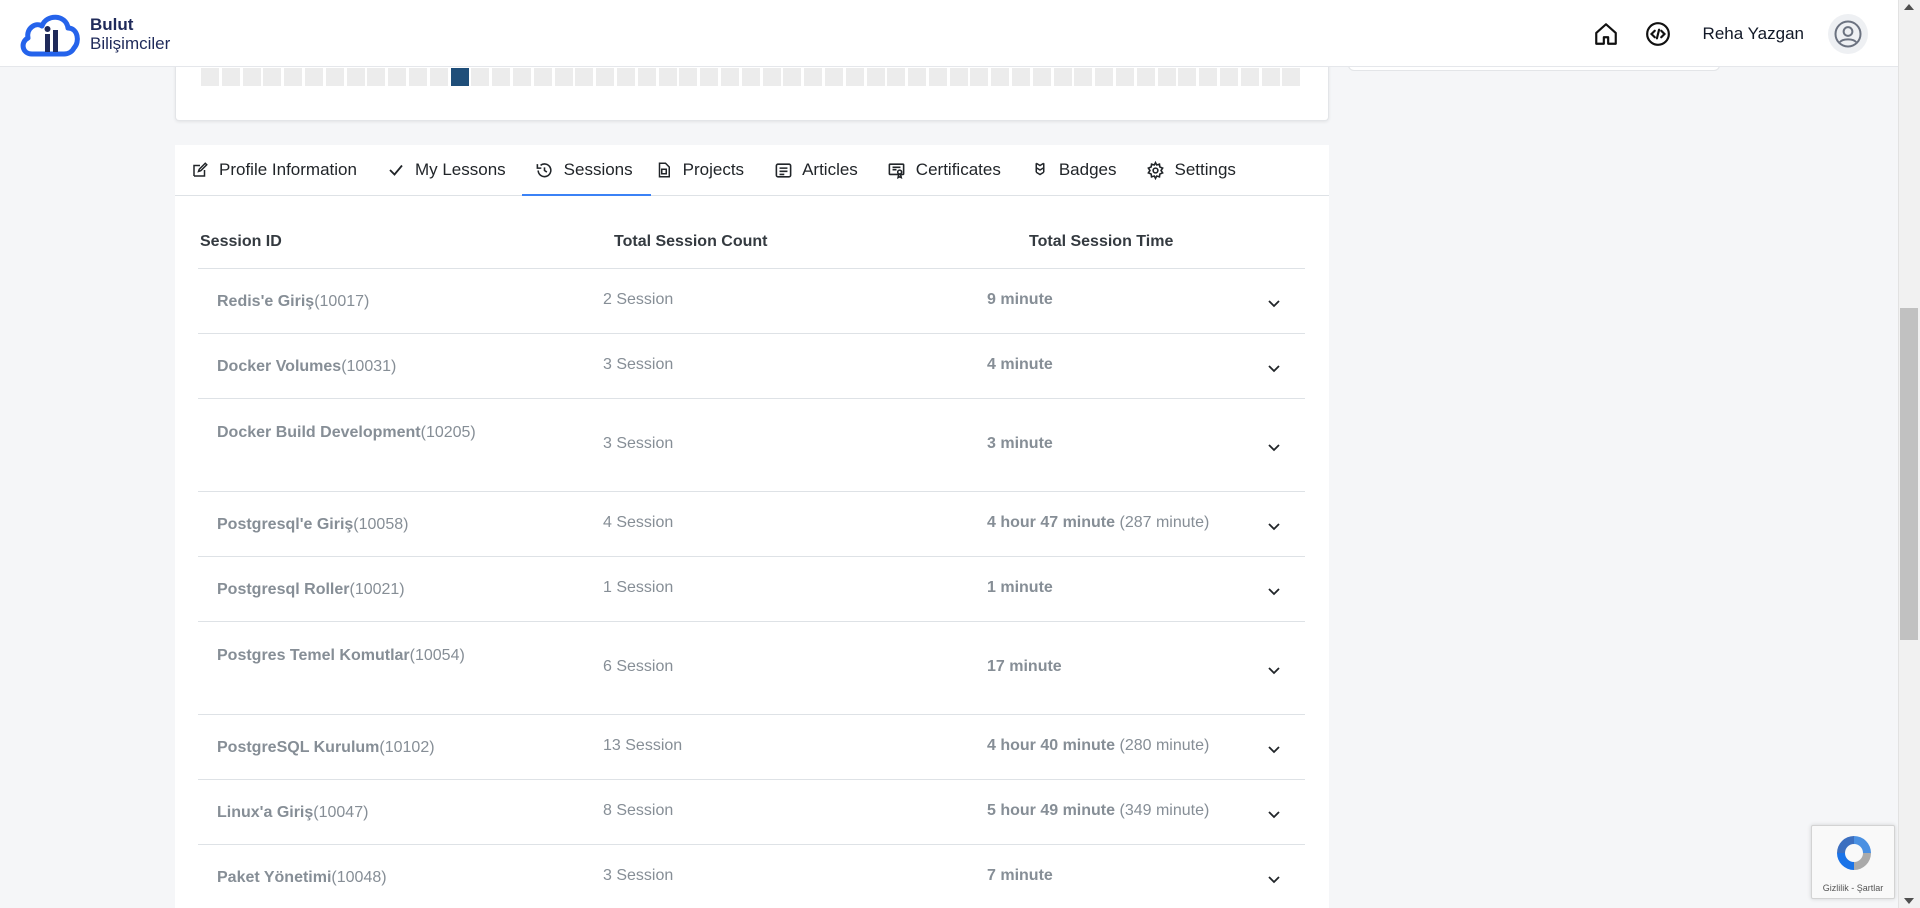  What do you see at coordinates (1909, 7) in the screenshot?
I see `scroll-up-icon` at bounding box center [1909, 7].